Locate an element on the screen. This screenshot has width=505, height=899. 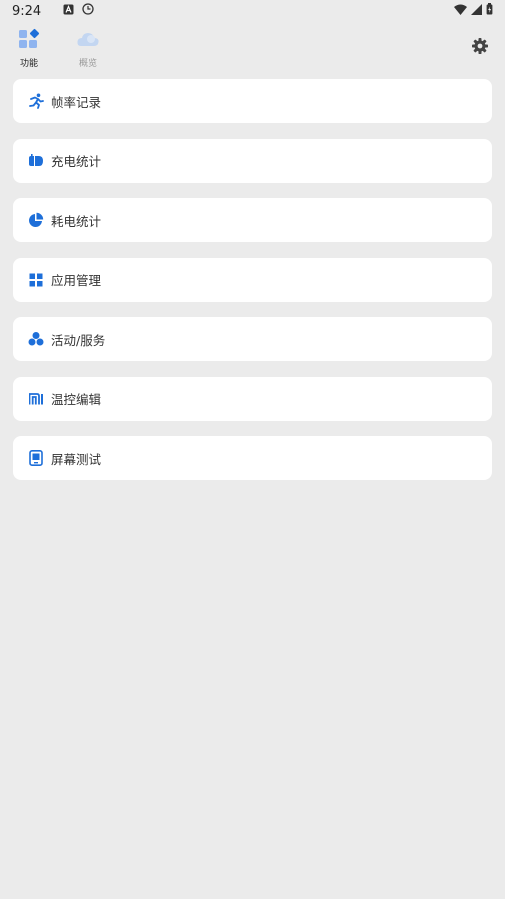
running-icon is located at coordinates (36, 101).